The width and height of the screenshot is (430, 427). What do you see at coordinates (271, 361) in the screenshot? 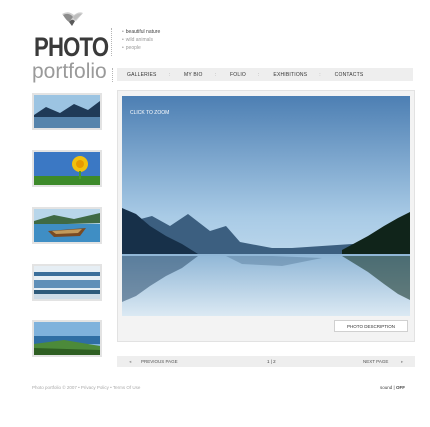
I see `page-numbers: 1 | 2` at bounding box center [271, 361].